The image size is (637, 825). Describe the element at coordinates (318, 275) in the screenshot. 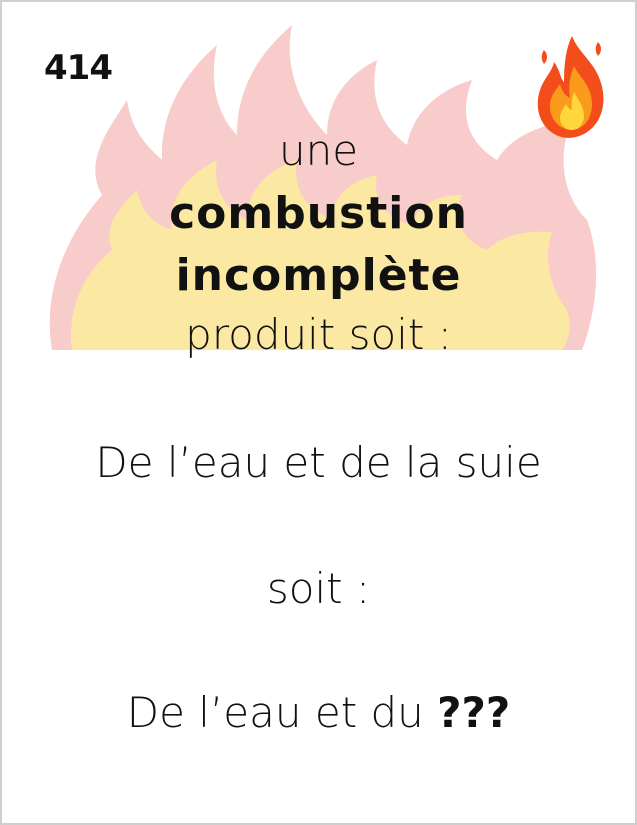

I see `question-line-3: incomplète` at that location.